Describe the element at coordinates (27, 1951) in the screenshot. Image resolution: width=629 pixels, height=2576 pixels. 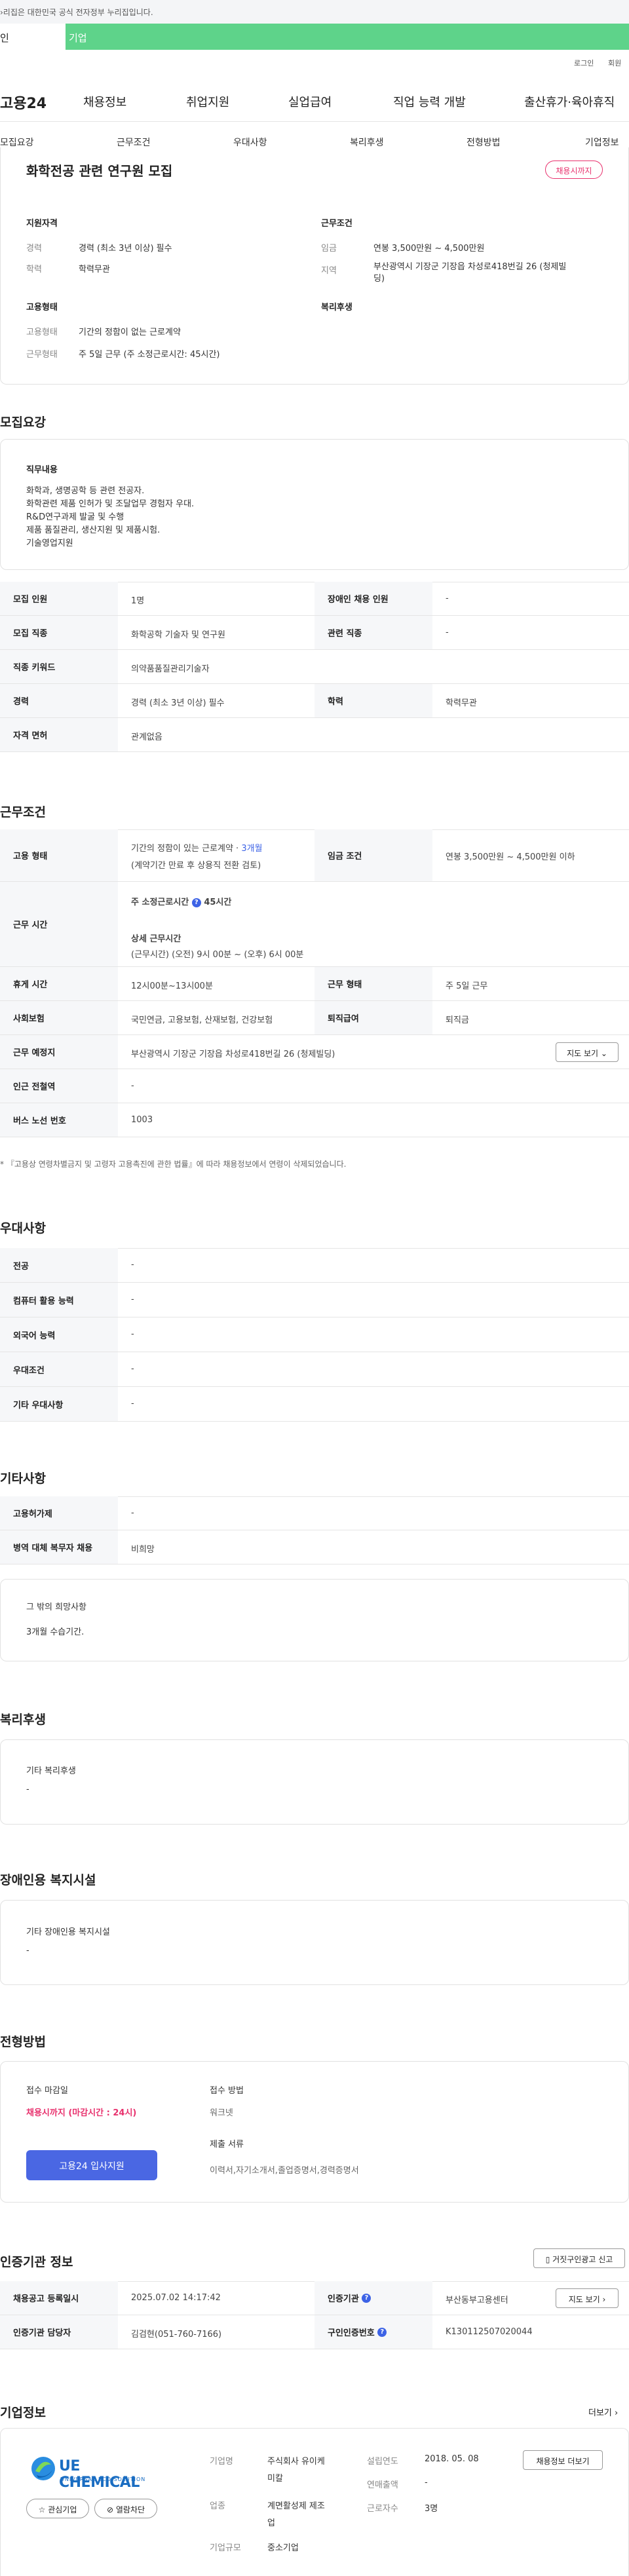
I see `disabled-other-value: -` at that location.